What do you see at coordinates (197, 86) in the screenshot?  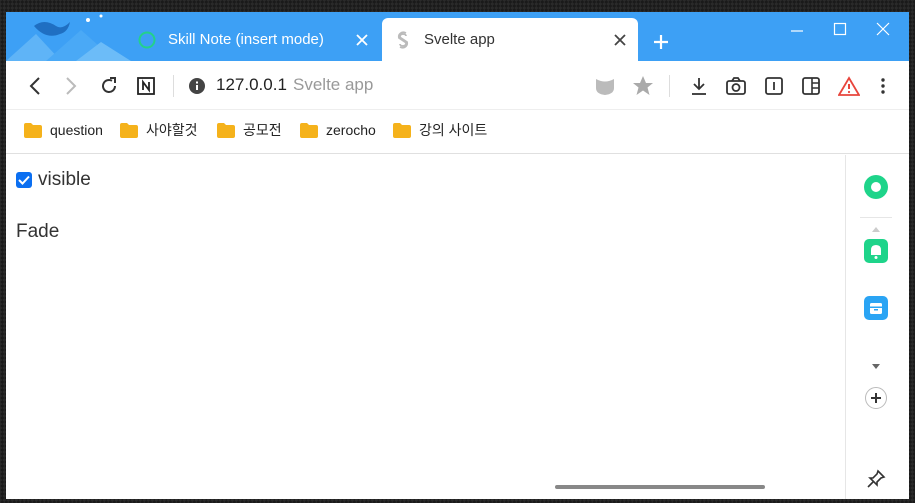 I see `info-icon` at bounding box center [197, 86].